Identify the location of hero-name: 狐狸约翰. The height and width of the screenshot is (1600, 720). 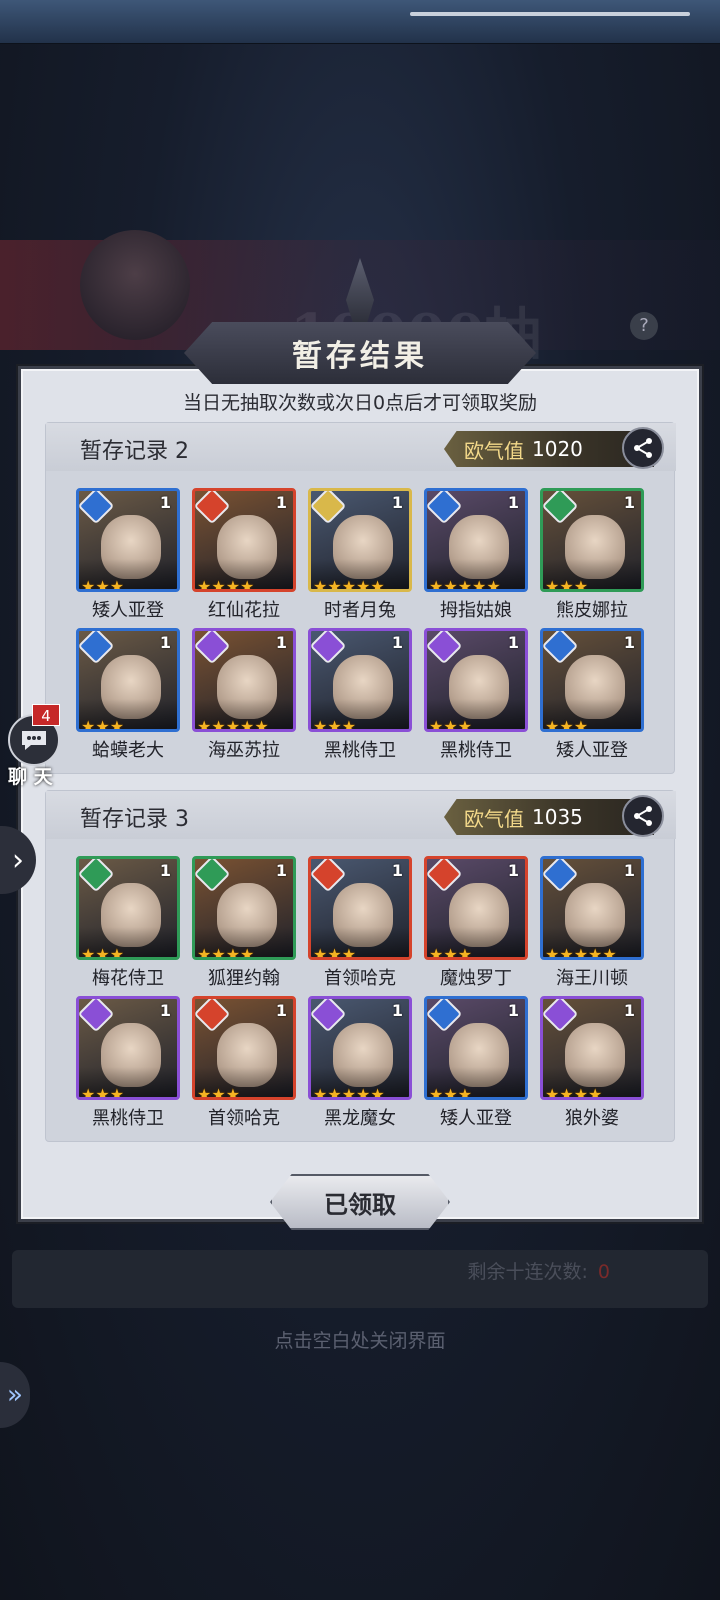
(244, 978).